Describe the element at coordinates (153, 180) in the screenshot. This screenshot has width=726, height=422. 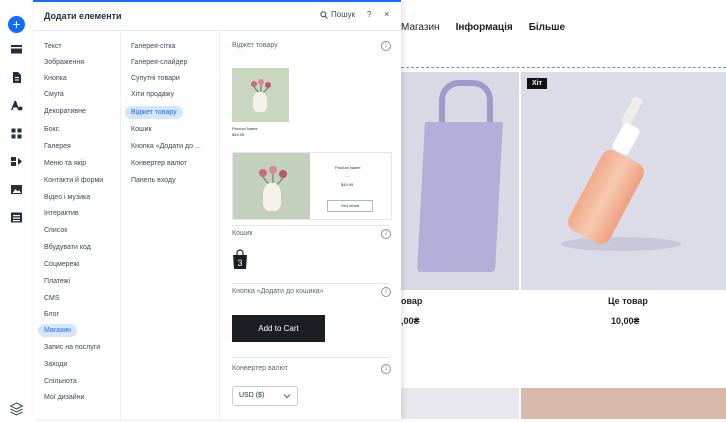
I see `subcategory-item: Панель входу` at that location.